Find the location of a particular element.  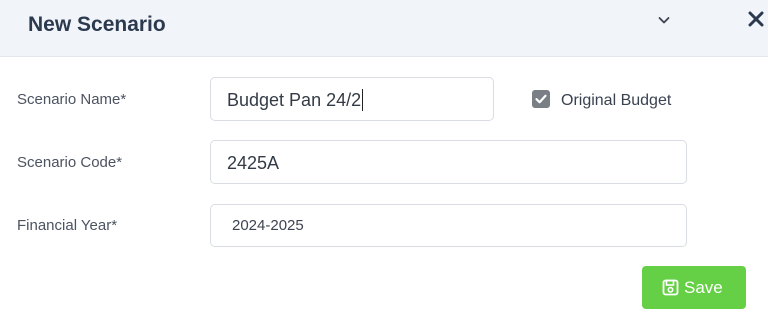

close-icon is located at coordinates (756, 19).